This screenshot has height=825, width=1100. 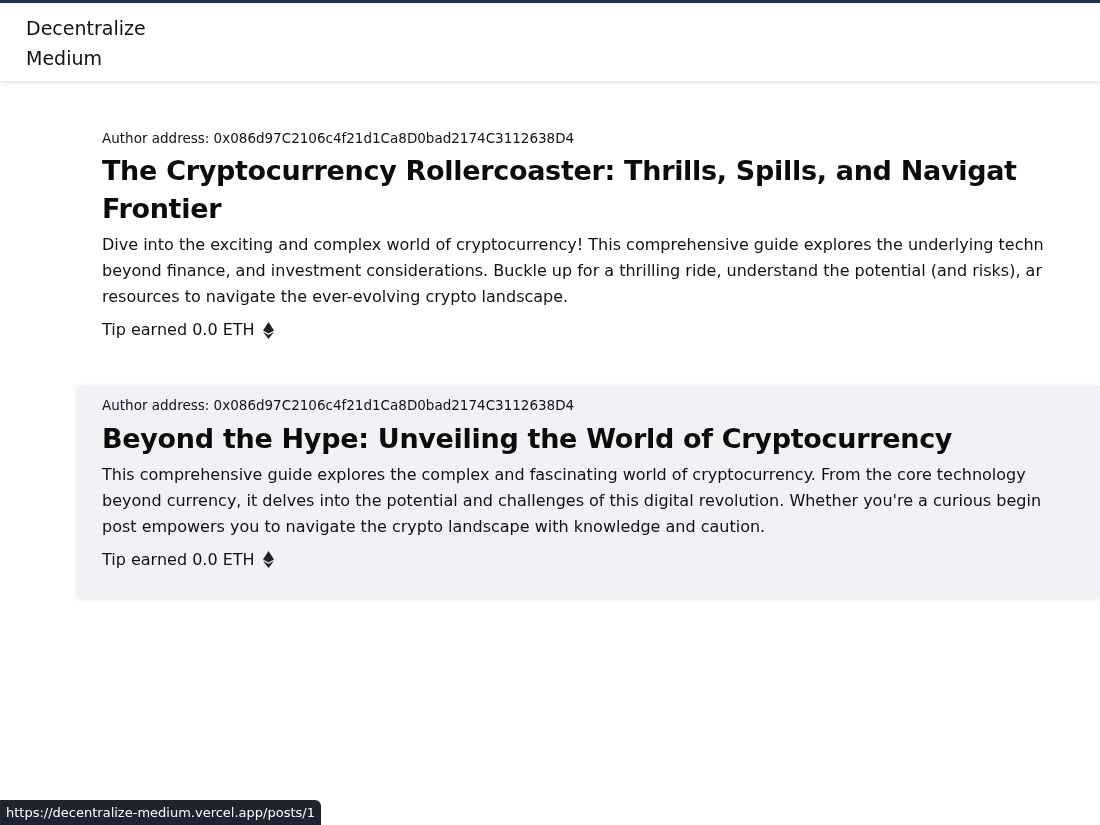 What do you see at coordinates (560, 190) in the screenshot?
I see `post-title: The Cryptocurrency Rollercoaster: Thrills, Spills, and Navigat Frontier` at bounding box center [560, 190].